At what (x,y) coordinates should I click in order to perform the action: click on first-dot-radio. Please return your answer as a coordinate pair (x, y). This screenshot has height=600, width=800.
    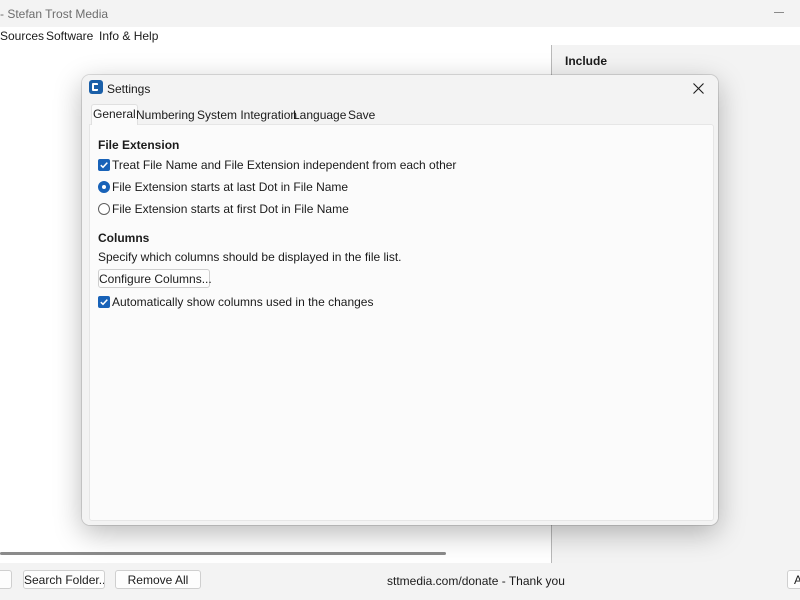
    Looking at the image, I should click on (104, 209).